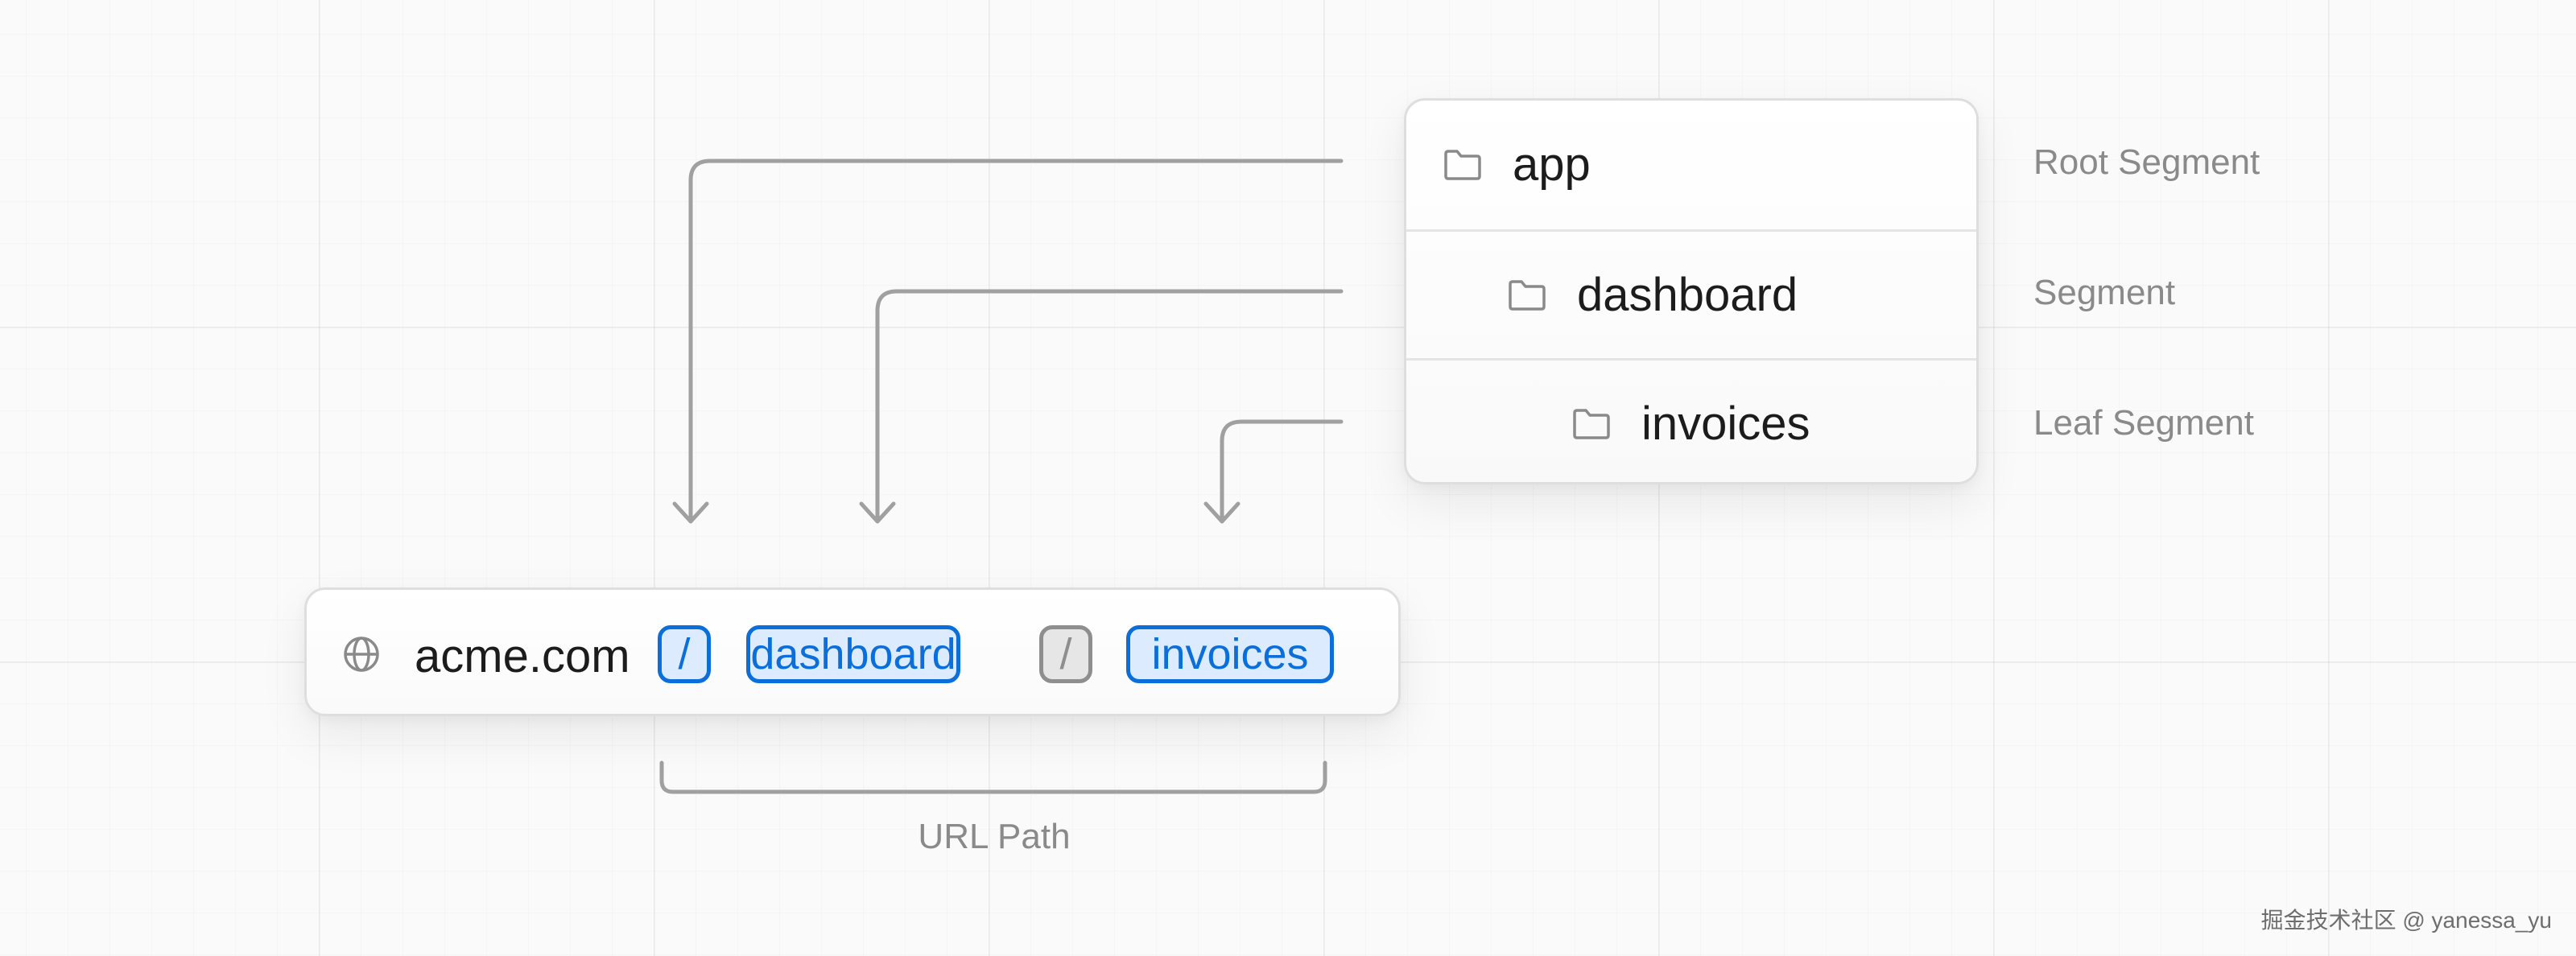 The image size is (2576, 956). What do you see at coordinates (1688, 294) in the screenshot?
I see `folder-label-dashboard: dashboard` at bounding box center [1688, 294].